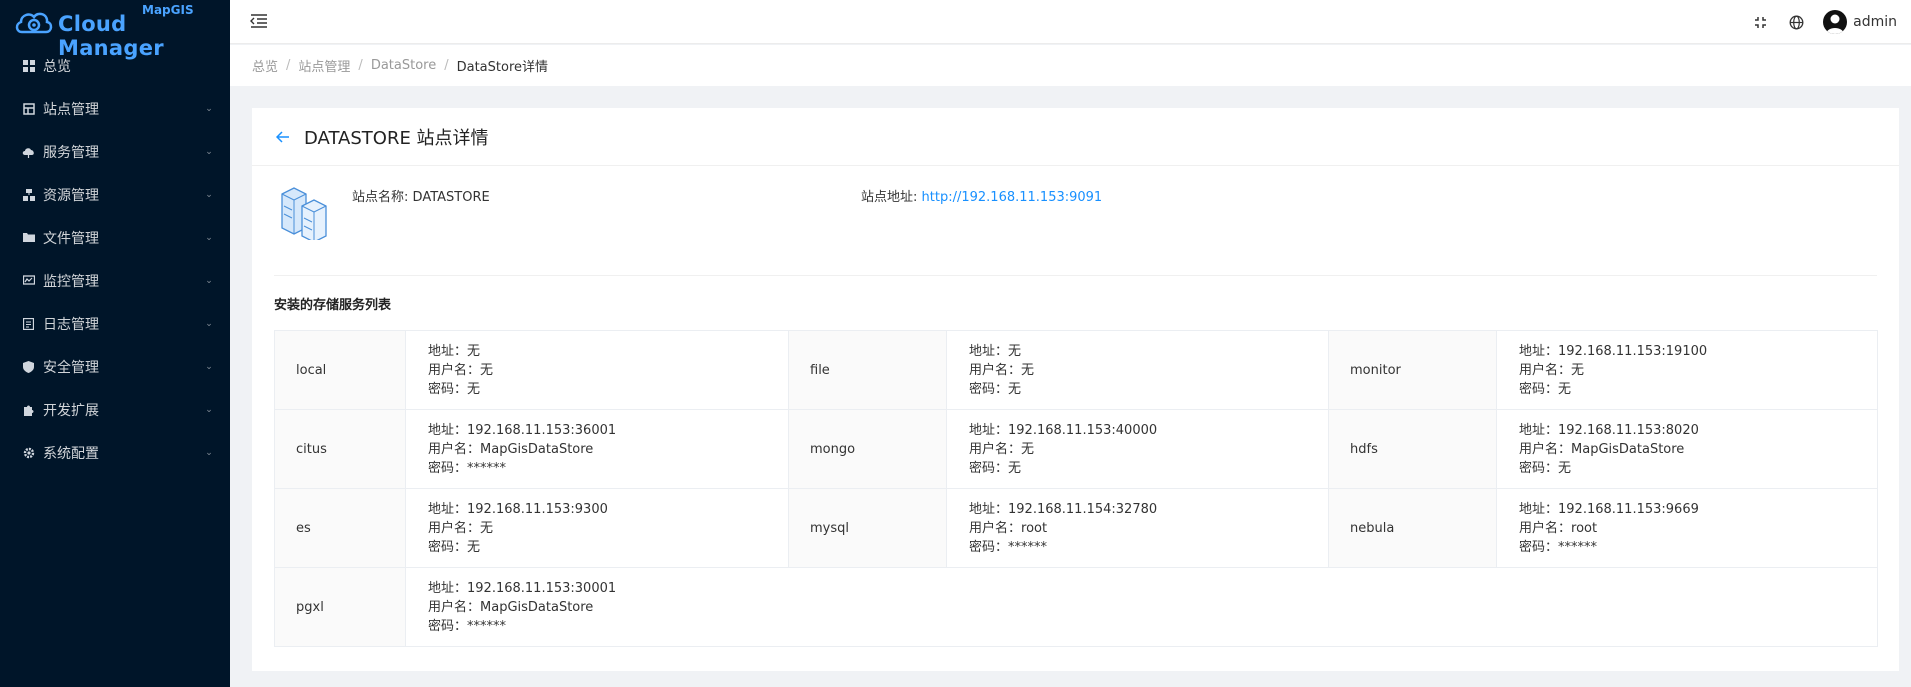 The height and width of the screenshot is (687, 1911). Describe the element at coordinates (115, 366) in the screenshot. I see `sidebar-item-security: 安全管理 ⌄` at that location.